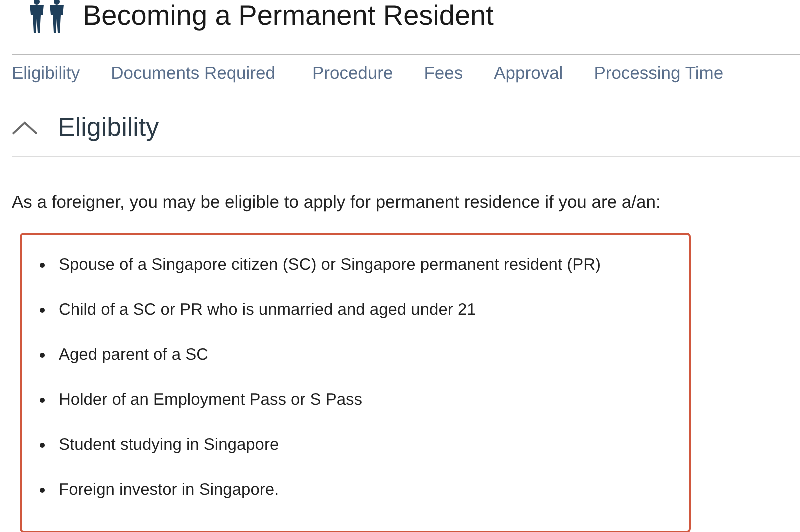  What do you see at coordinates (444, 81) in the screenshot?
I see `nav-link: Fees` at bounding box center [444, 81].